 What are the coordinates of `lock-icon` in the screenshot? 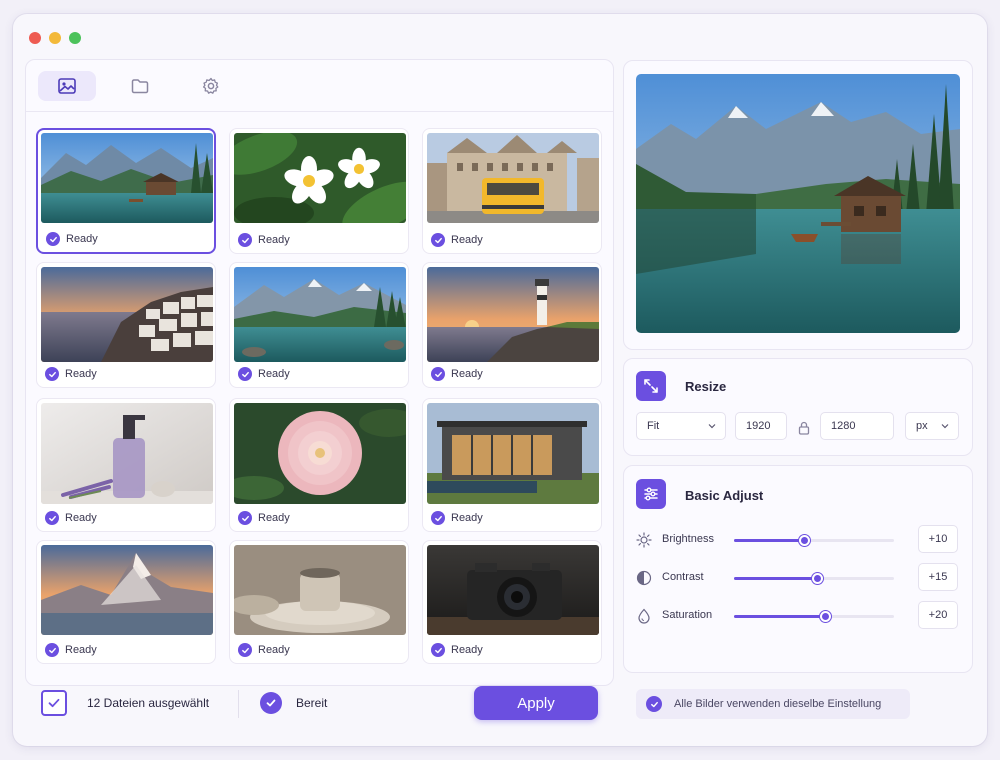 It's located at (804, 428).